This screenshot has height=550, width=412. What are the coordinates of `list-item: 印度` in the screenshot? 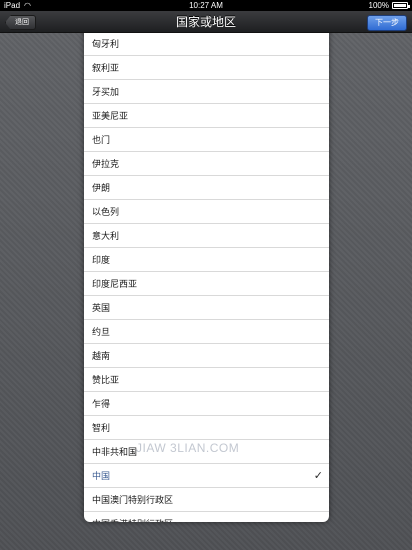 It's located at (206, 260).